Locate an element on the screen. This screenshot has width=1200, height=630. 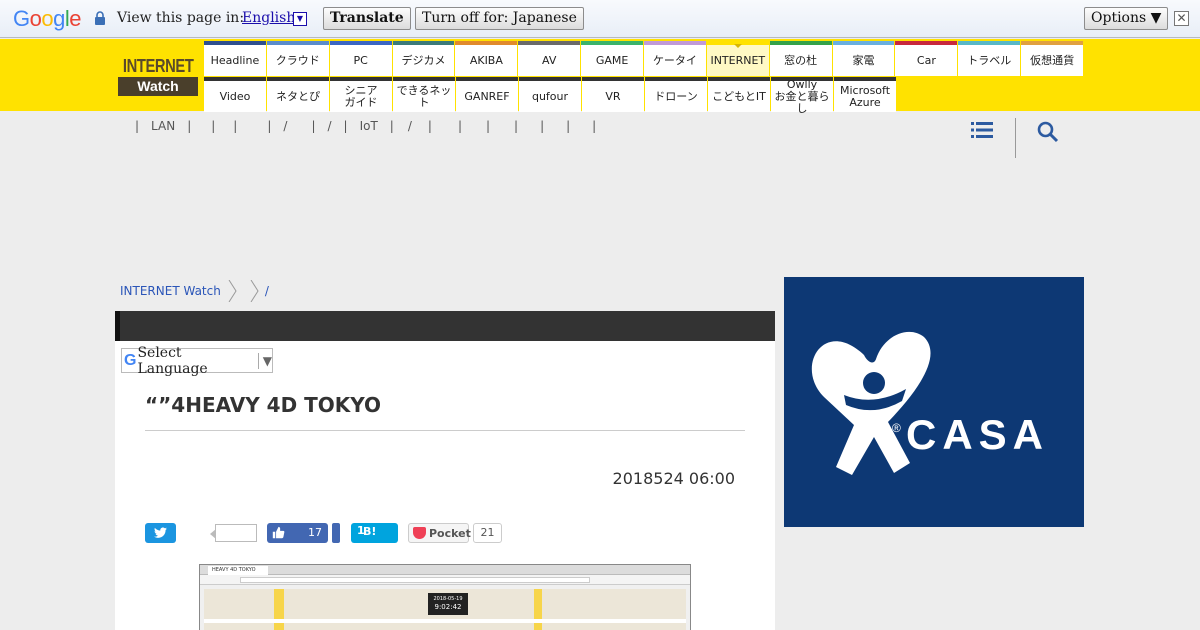
nav-item: GAME is located at coordinates (612, 58).